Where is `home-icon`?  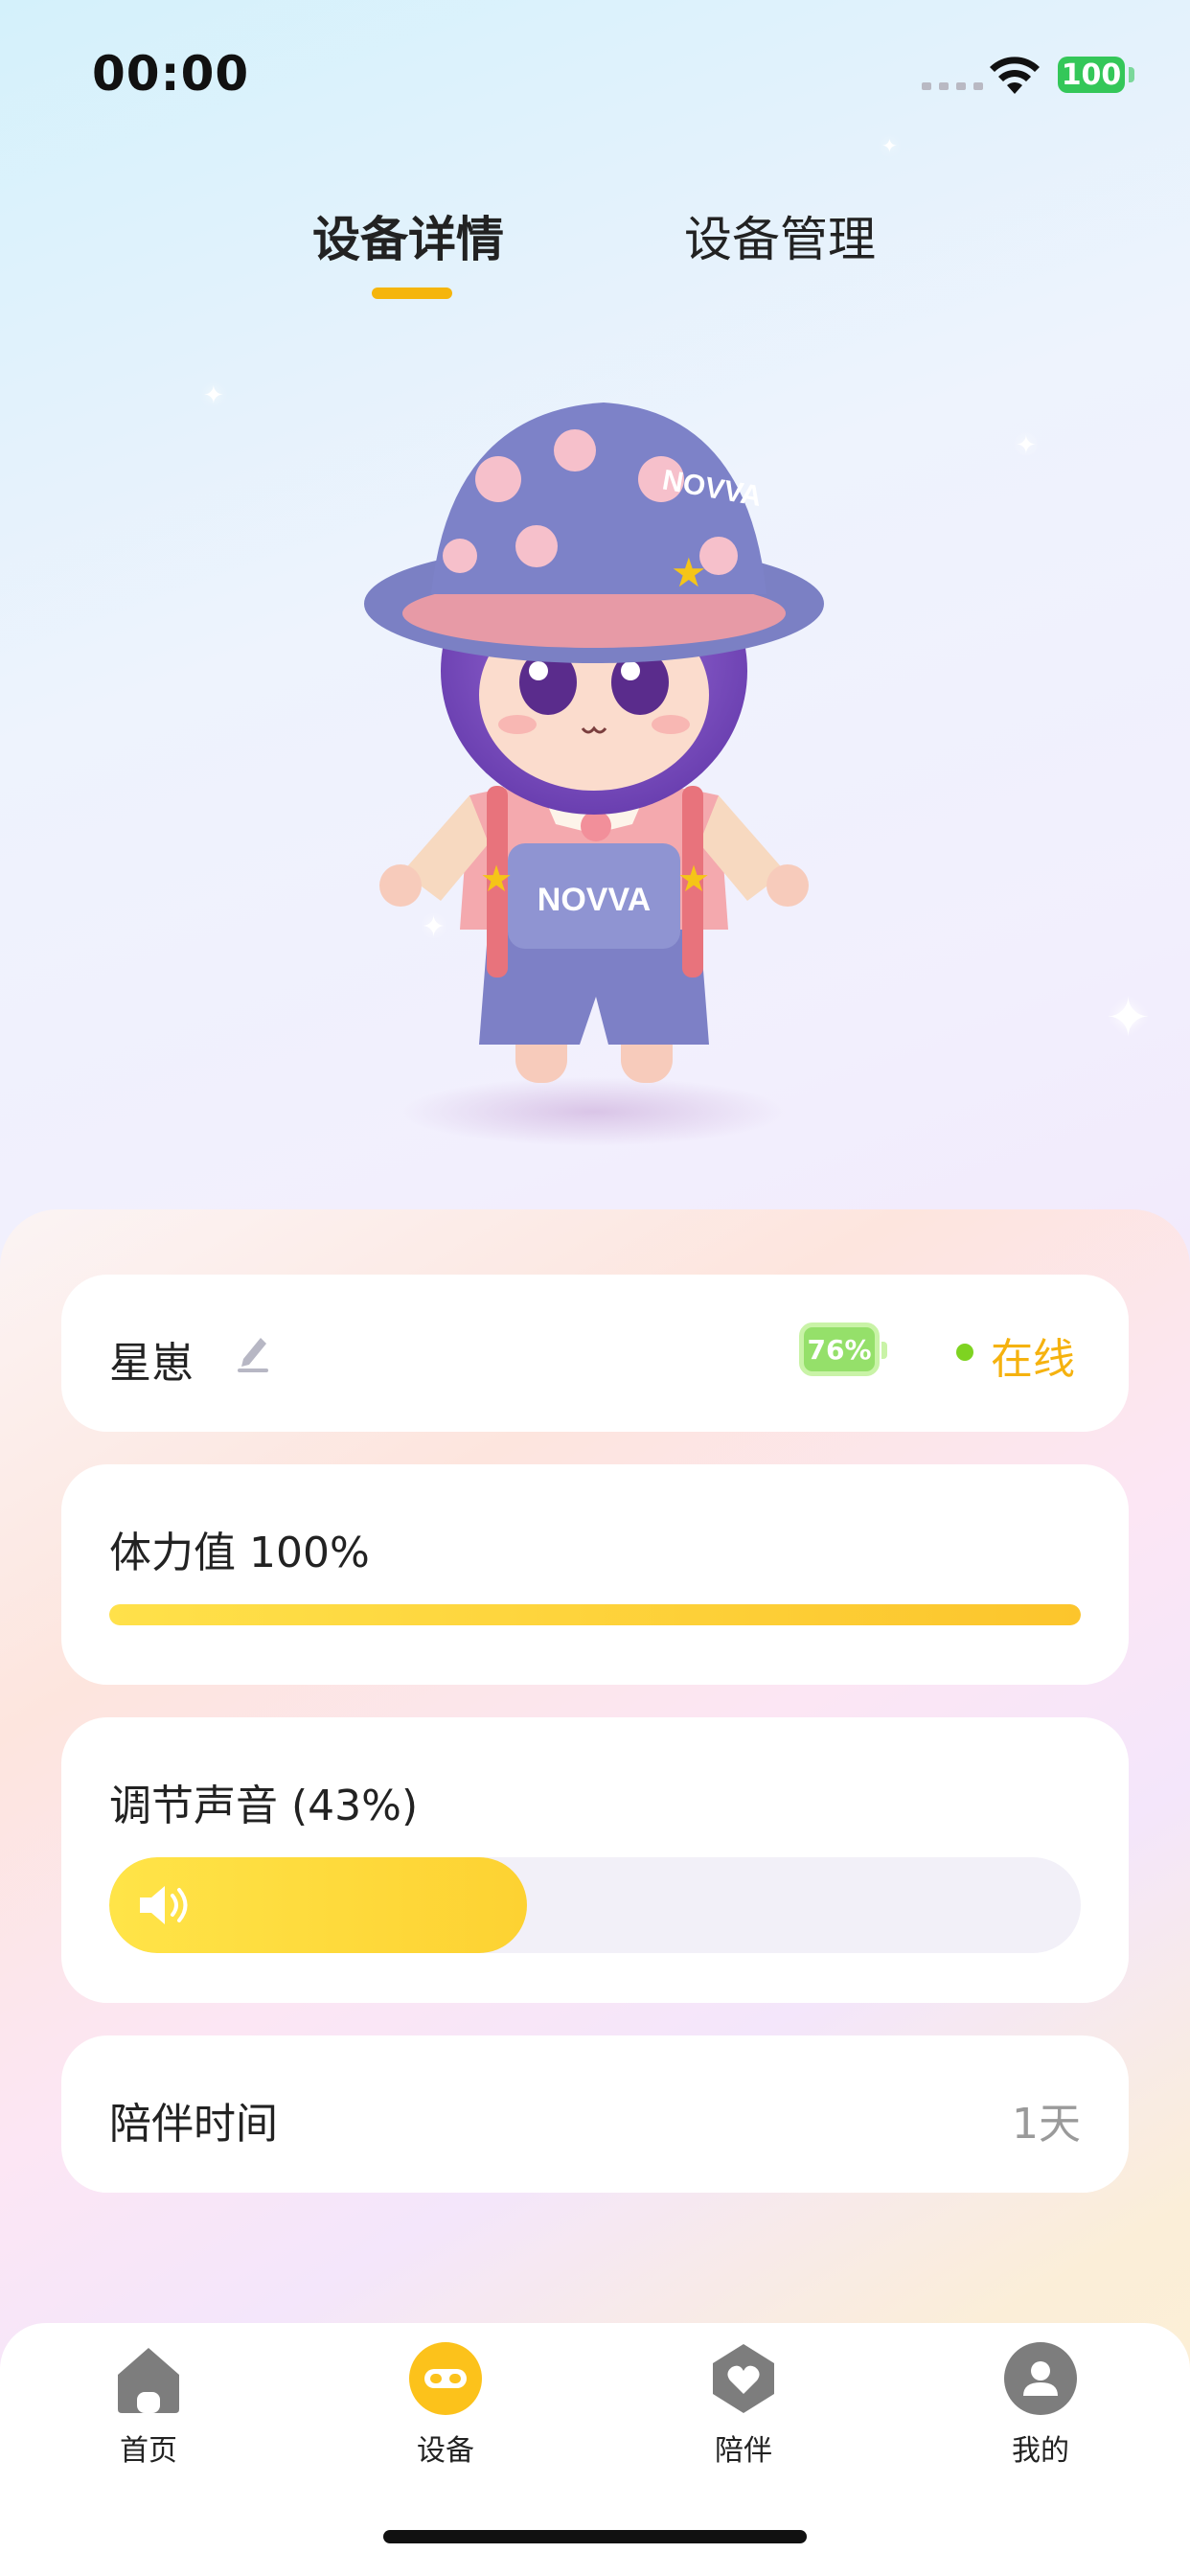 home-icon is located at coordinates (148, 2380).